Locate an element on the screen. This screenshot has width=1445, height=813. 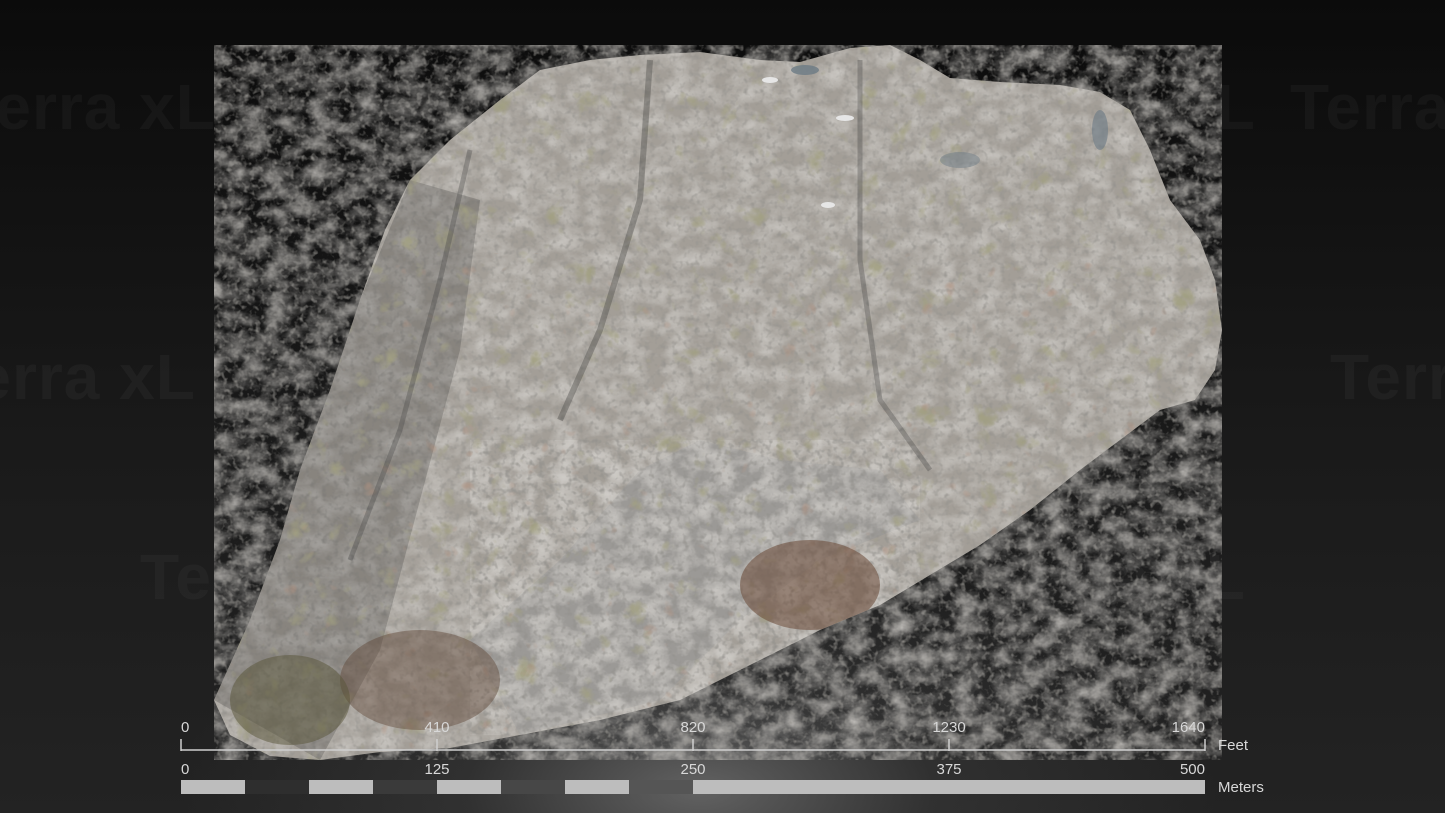
meters-unit-label: Meters is located at coordinates (1241, 787).